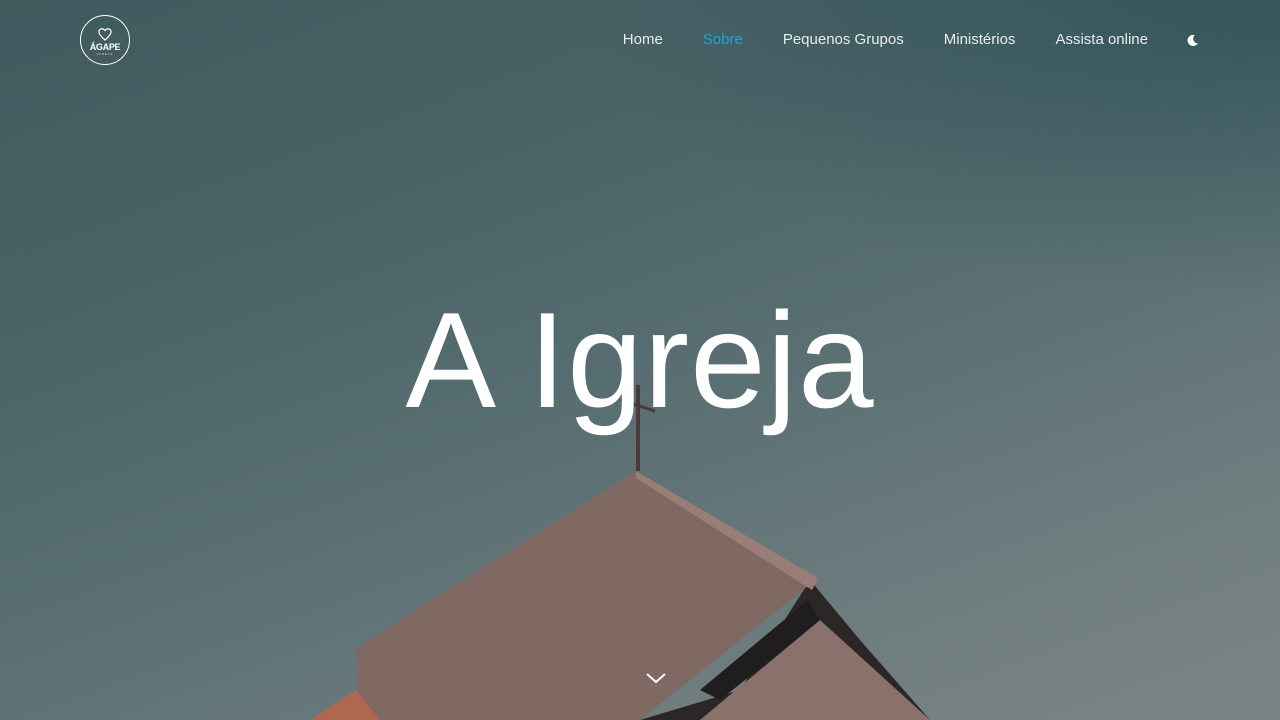 Image resolution: width=1280 pixels, height=720 pixels. Describe the element at coordinates (640, 360) in the screenshot. I see `hero-title: A Igreja` at that location.